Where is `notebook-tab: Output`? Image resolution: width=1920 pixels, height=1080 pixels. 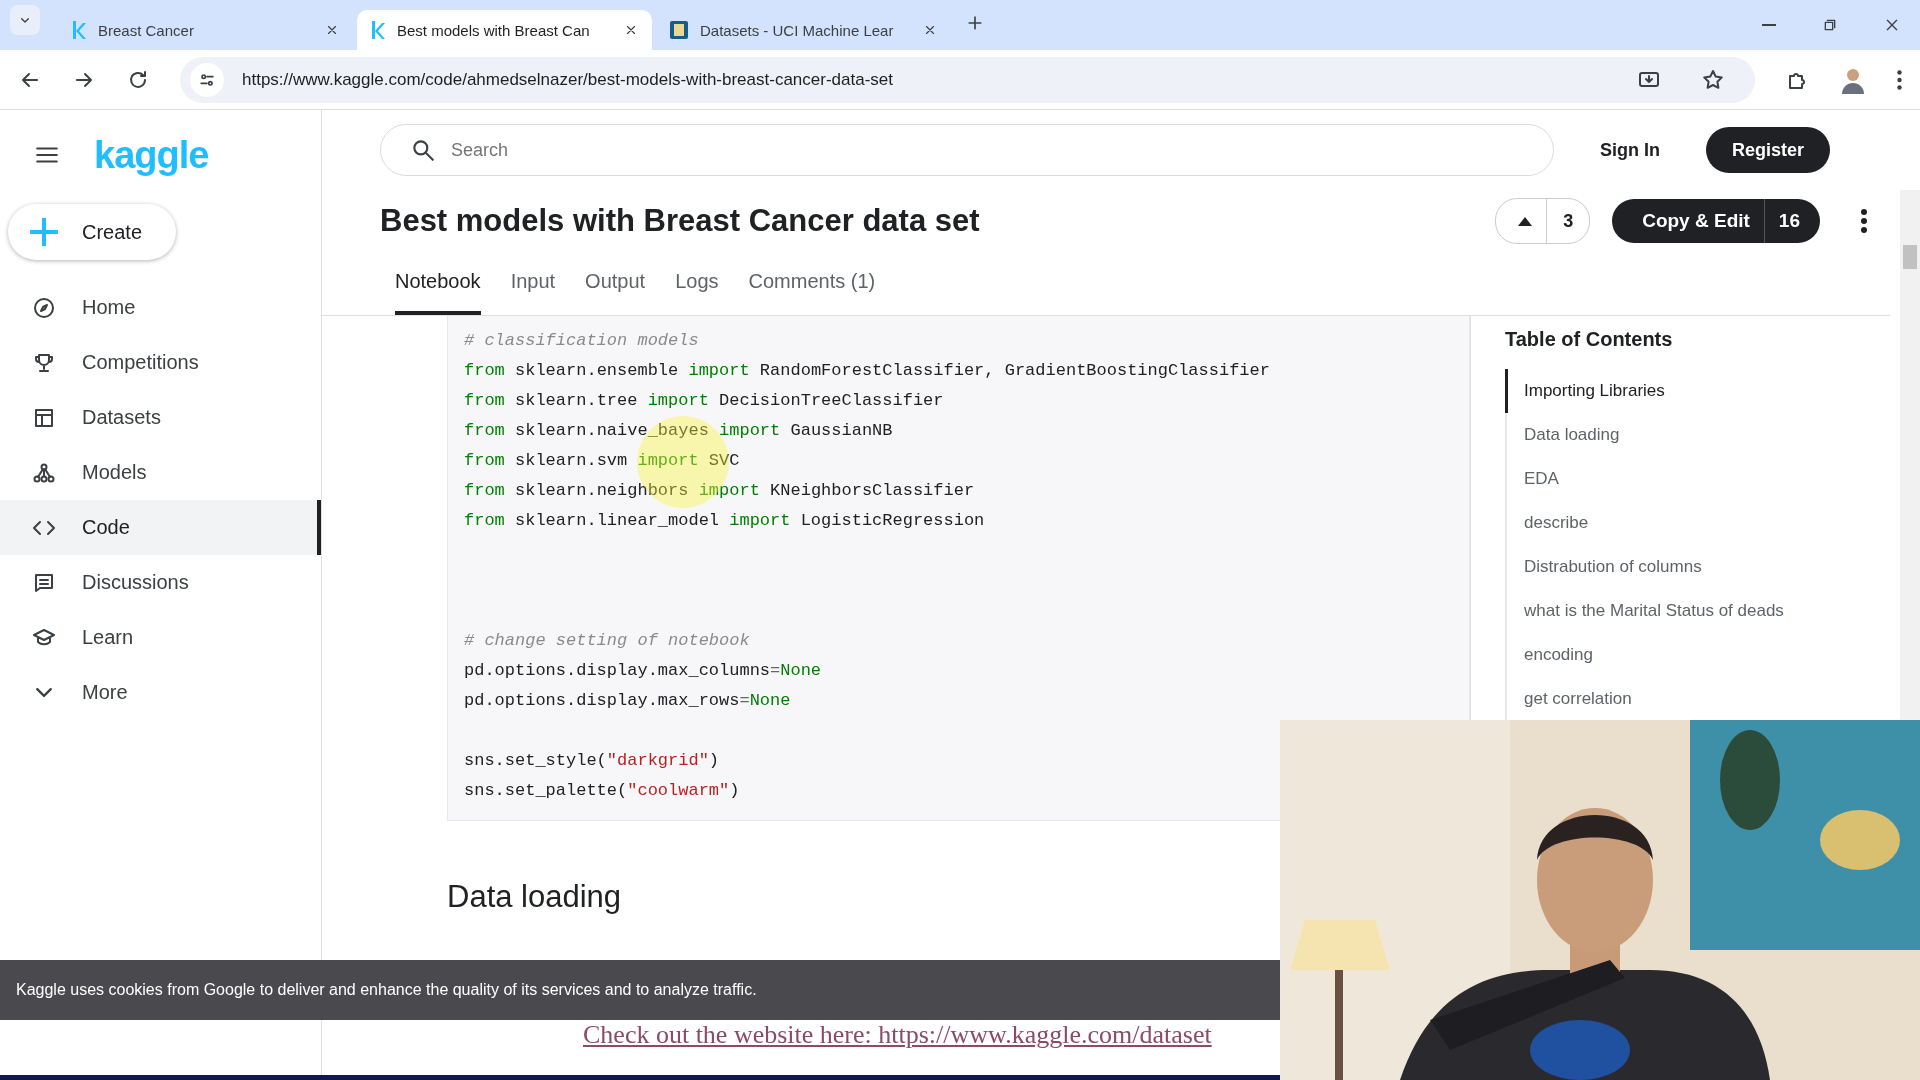 notebook-tab: Output is located at coordinates (615, 283).